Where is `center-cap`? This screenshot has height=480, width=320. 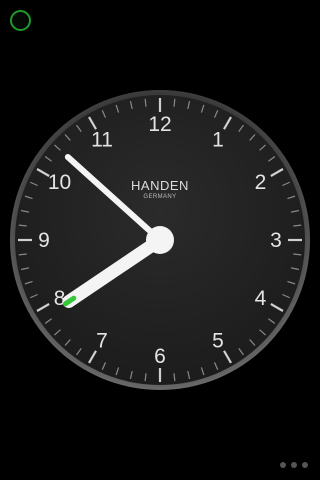 center-cap is located at coordinates (160, 240).